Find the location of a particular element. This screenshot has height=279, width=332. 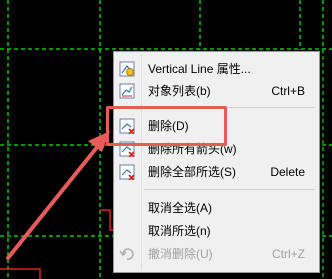

menu-item-label: 取消所选(n) is located at coordinates (179, 231).